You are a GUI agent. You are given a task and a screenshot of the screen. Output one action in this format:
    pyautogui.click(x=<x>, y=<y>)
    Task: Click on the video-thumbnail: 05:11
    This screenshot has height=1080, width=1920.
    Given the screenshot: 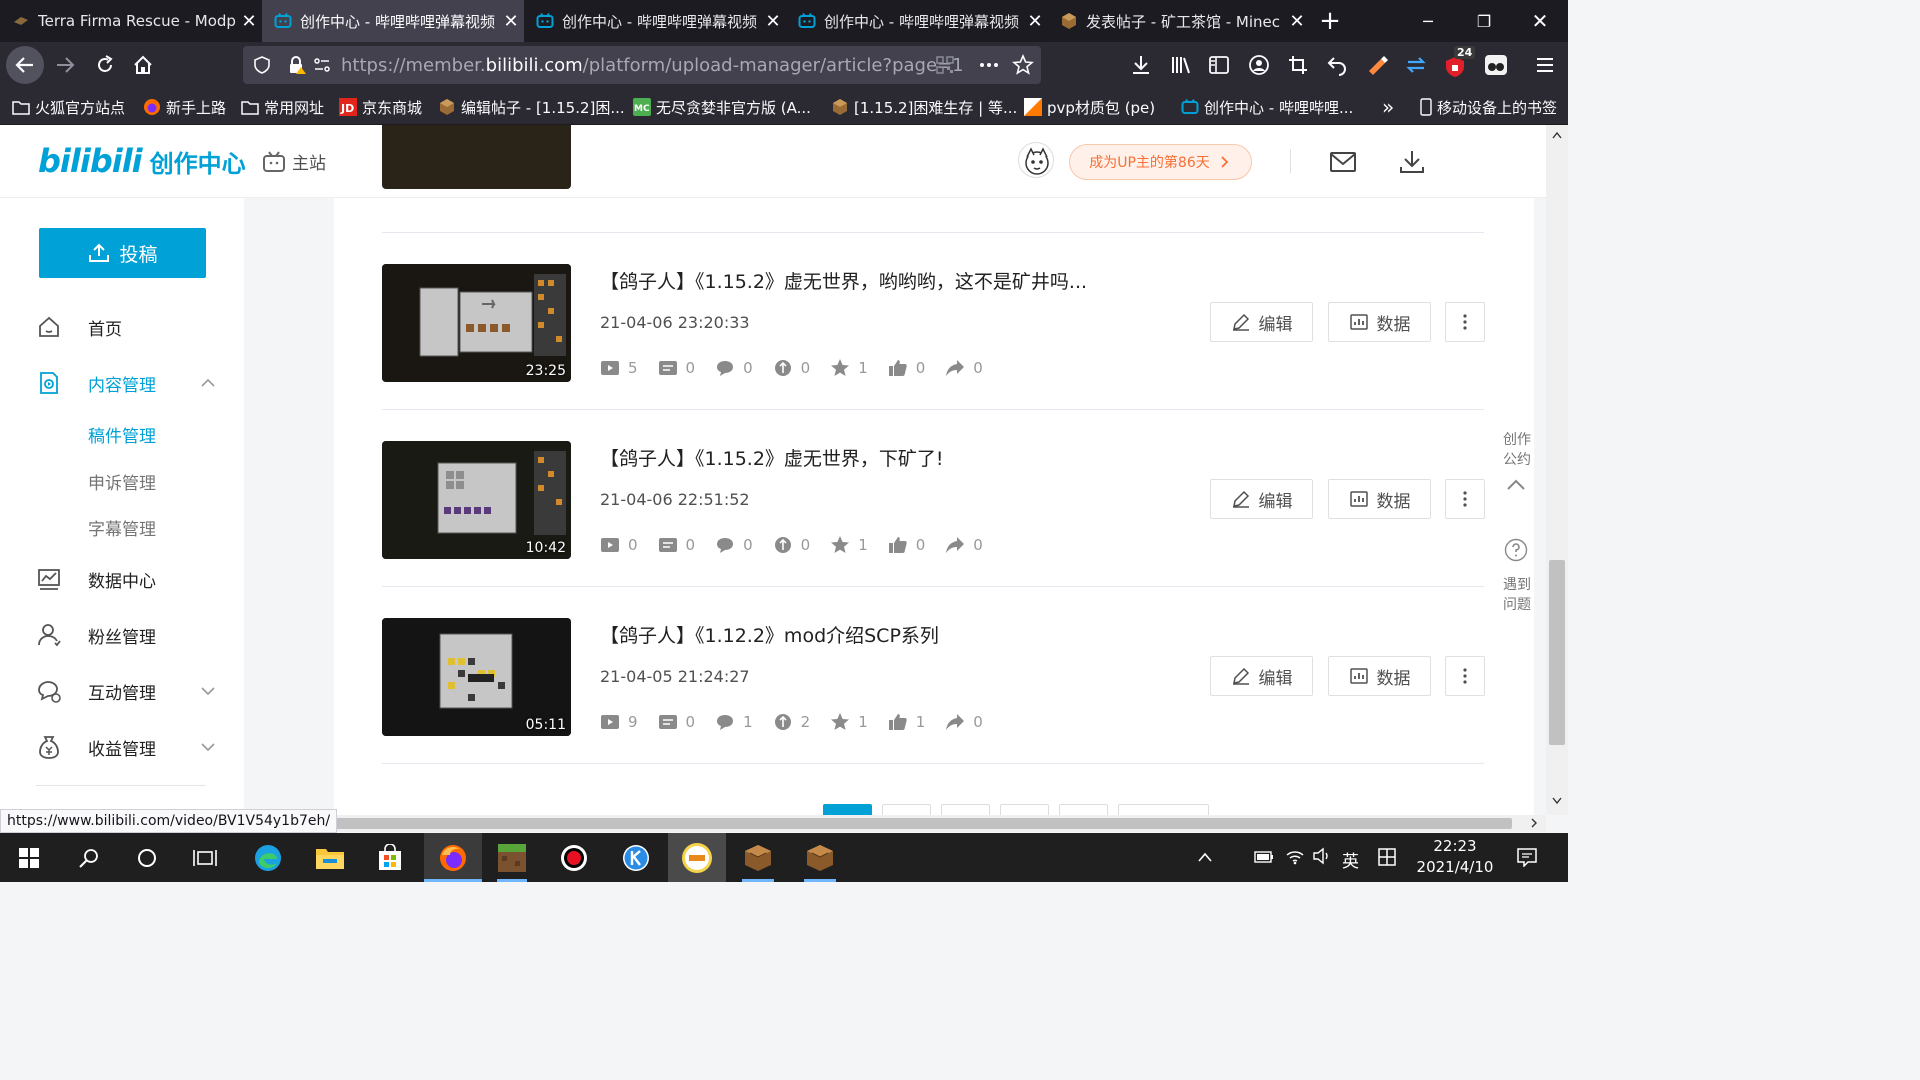 What is the action you would take?
    pyautogui.click(x=476, y=677)
    